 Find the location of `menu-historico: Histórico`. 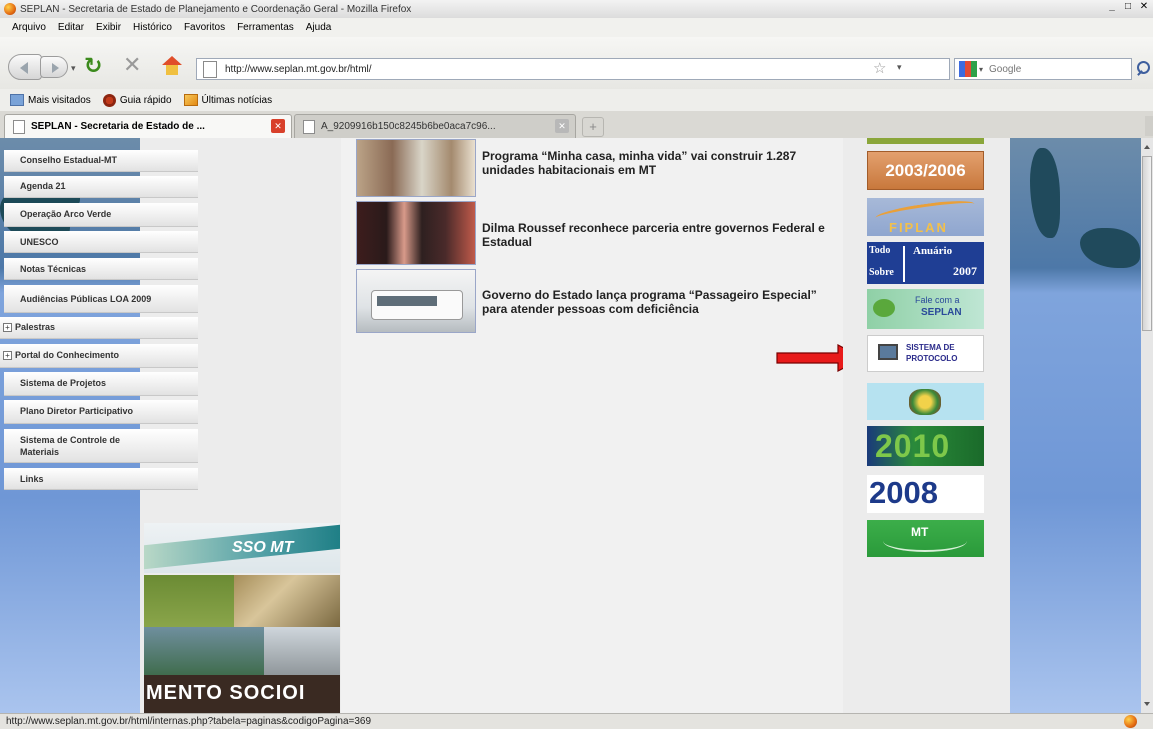

menu-historico: Histórico is located at coordinates (152, 27).